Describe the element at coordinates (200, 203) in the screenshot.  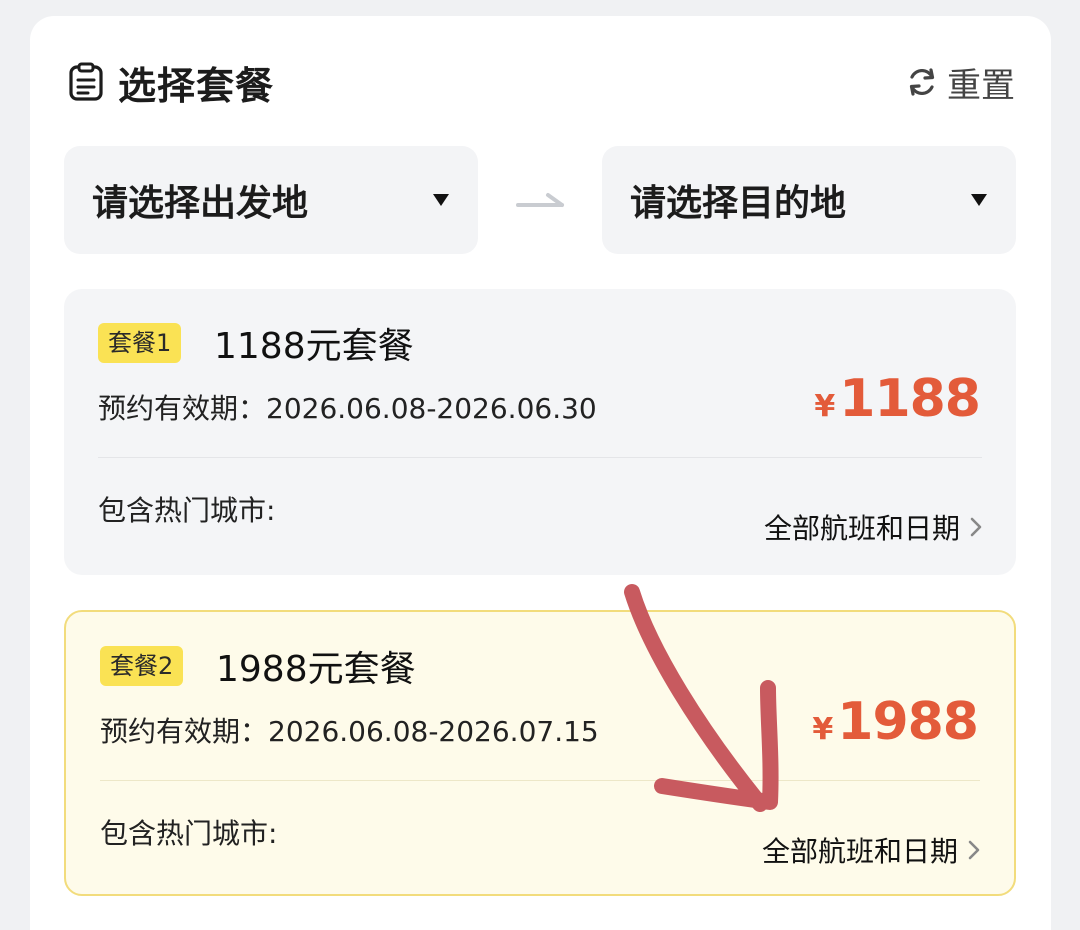
I see `origin-select-text: 请选择出发地` at that location.